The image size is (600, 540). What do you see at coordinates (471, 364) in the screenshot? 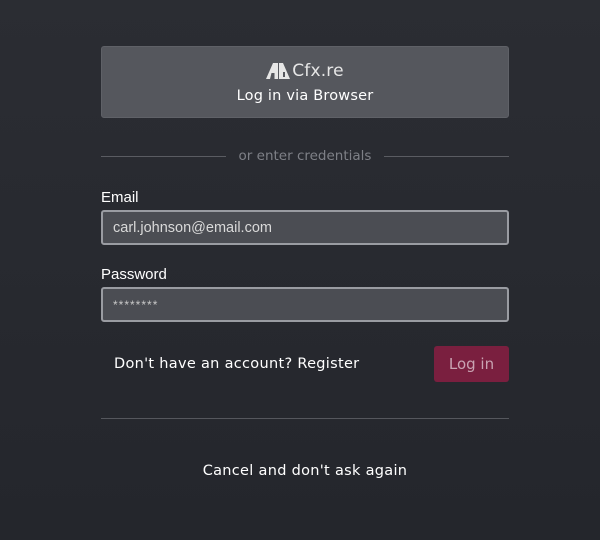
I see `login-button: Log in` at bounding box center [471, 364].